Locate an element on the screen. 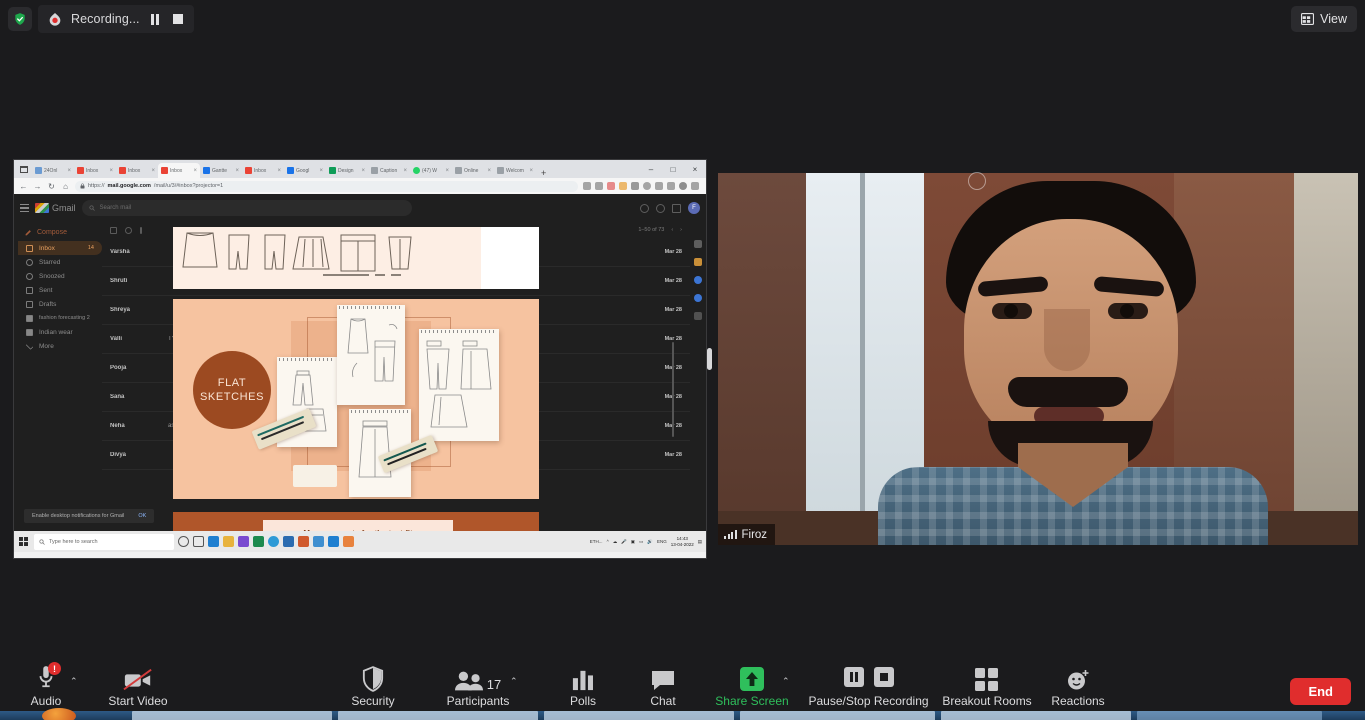 The height and width of the screenshot is (720, 1365). breakout-rooms-button: Breakout Rooms is located at coordinates (987, 685).